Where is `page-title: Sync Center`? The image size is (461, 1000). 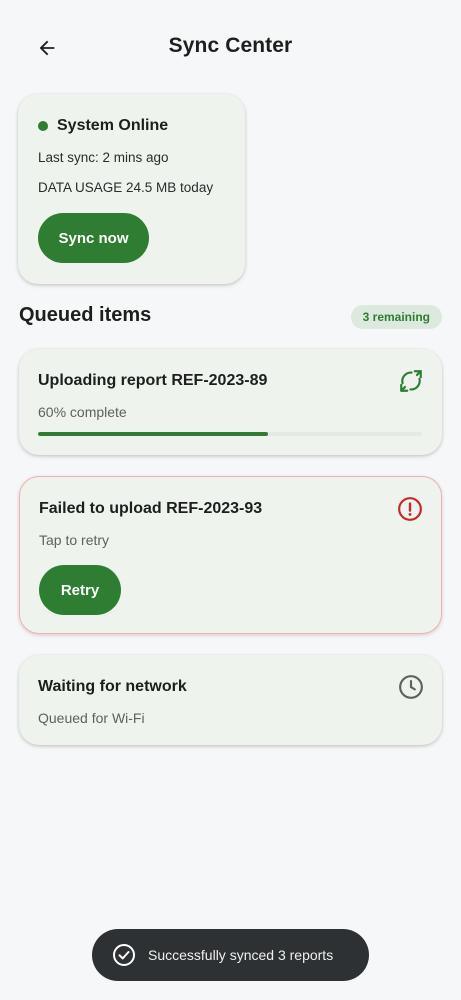
page-title: Sync Center is located at coordinates (230, 45).